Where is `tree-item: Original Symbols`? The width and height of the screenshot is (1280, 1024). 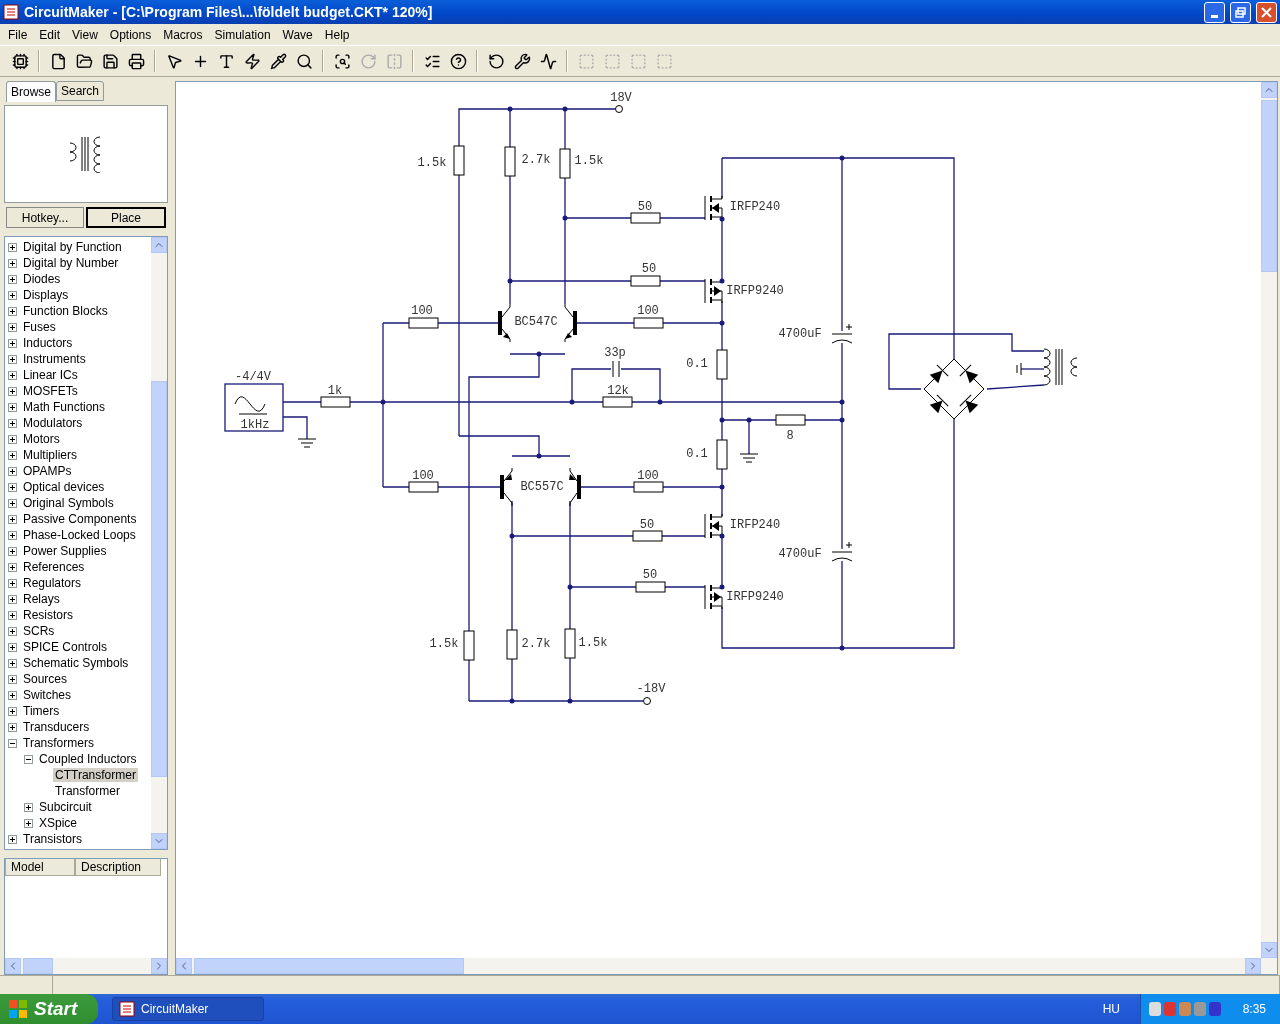
tree-item: Original Symbols is located at coordinates (68, 503).